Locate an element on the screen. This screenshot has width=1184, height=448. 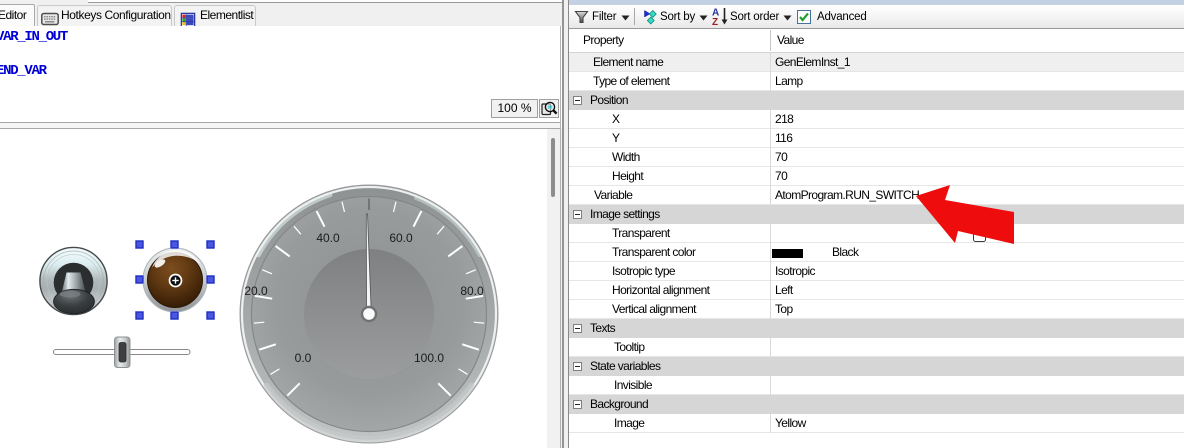
svg-text: 0.0 is located at coordinates (303, 358).